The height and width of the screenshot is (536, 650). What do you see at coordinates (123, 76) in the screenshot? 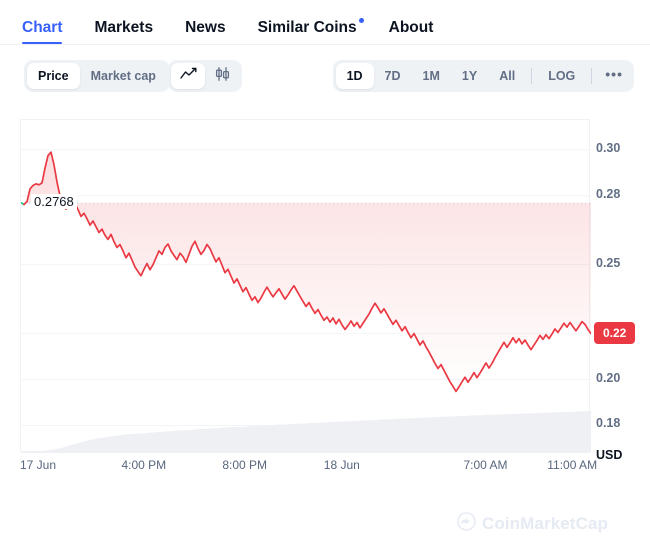
I see `metric-option-market-cap: Market cap` at bounding box center [123, 76].